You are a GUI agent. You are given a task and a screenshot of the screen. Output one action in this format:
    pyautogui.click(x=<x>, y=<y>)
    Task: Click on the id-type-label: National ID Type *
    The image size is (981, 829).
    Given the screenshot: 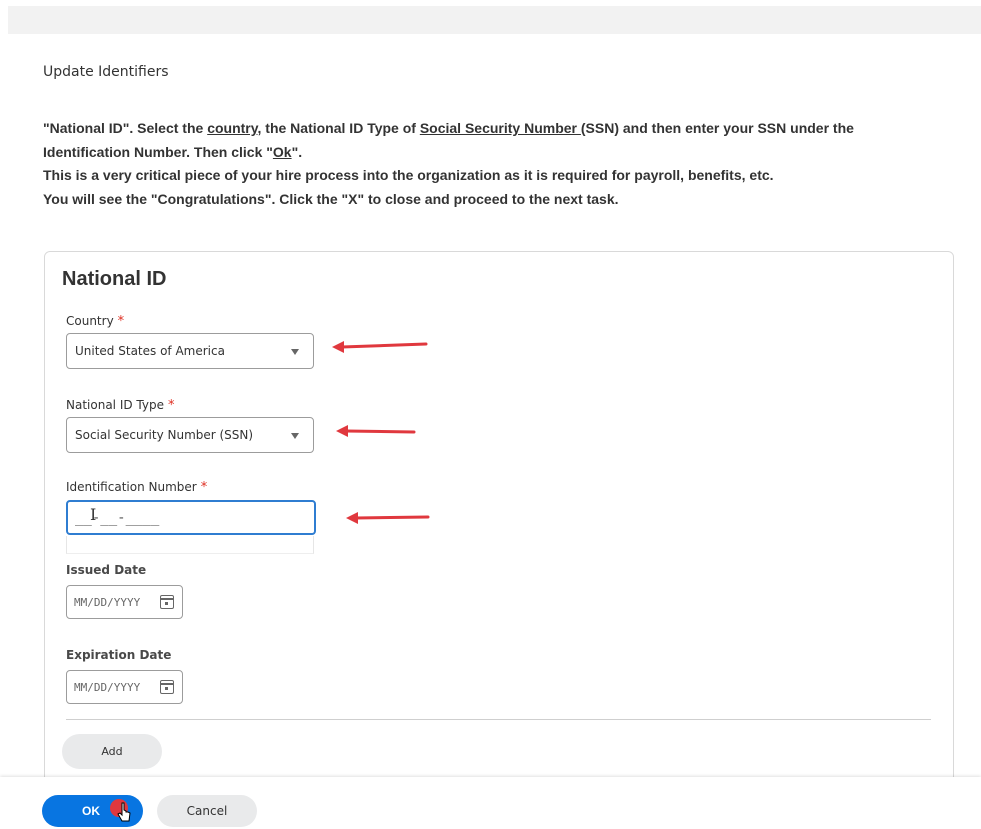 What is the action you would take?
    pyautogui.click(x=120, y=405)
    